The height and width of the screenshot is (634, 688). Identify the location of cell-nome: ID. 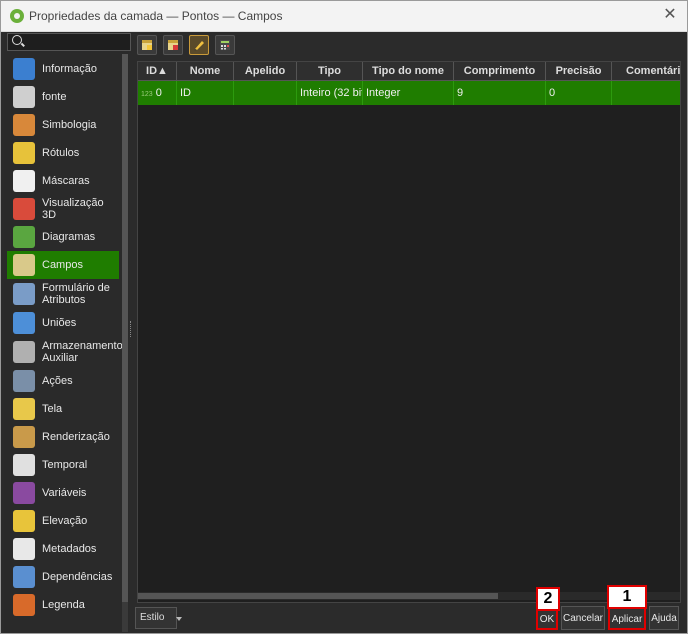
(205, 93).